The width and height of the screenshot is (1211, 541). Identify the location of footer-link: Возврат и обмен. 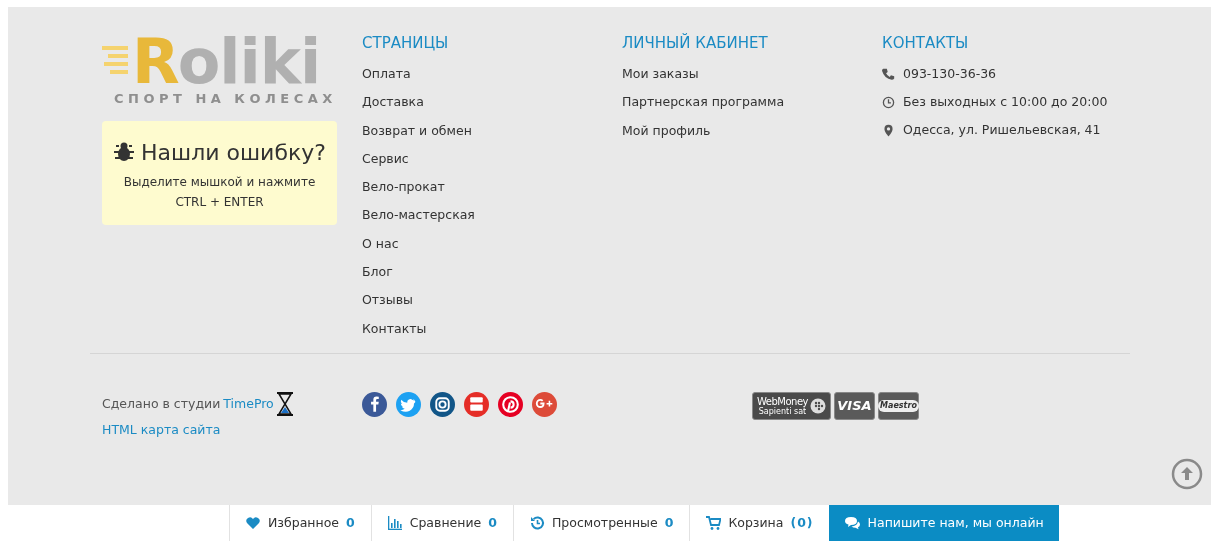
(417, 130).